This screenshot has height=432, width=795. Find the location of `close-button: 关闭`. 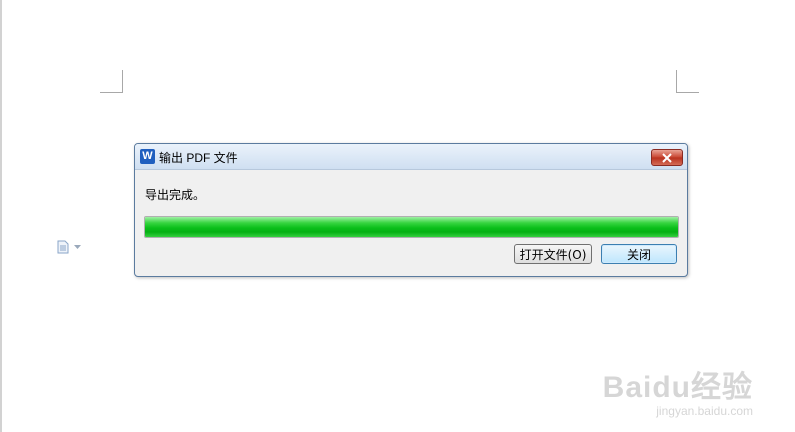

close-button: 关闭 is located at coordinates (639, 254).